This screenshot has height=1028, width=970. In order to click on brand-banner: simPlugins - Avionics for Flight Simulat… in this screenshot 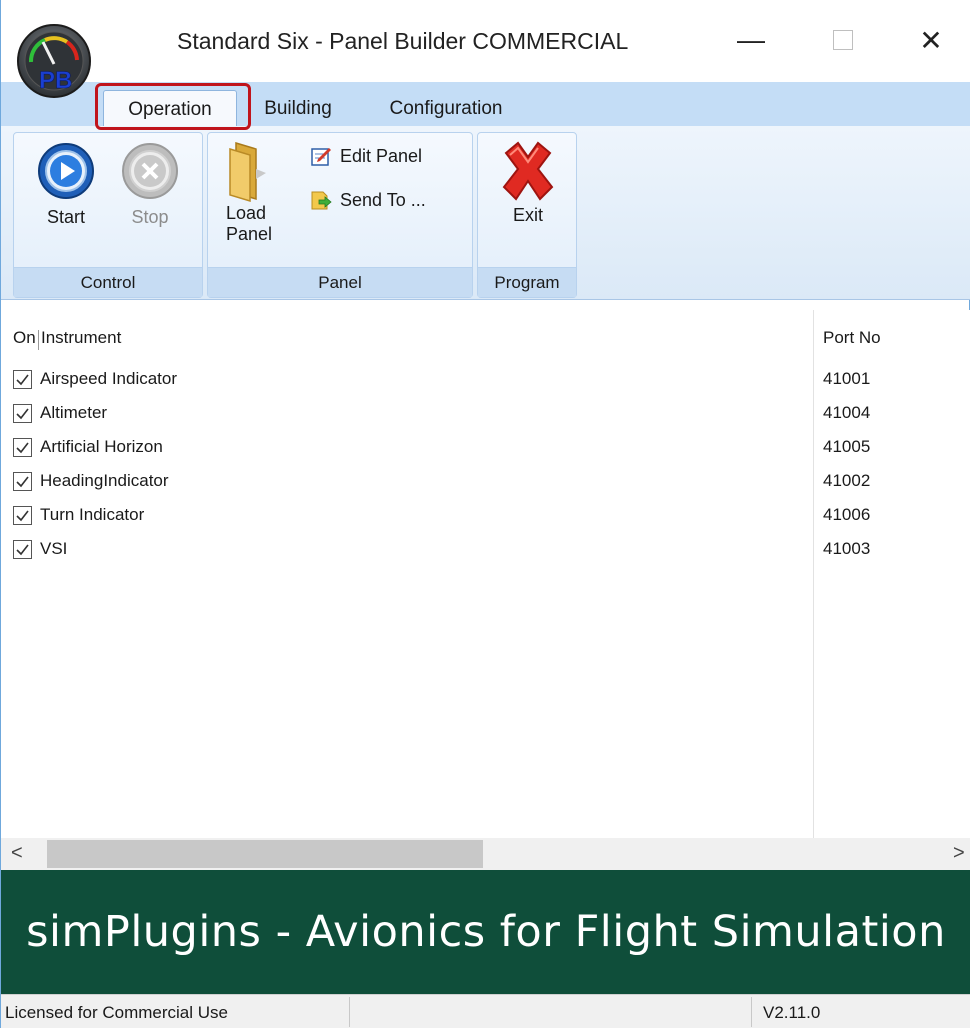, I will do `click(485, 932)`.